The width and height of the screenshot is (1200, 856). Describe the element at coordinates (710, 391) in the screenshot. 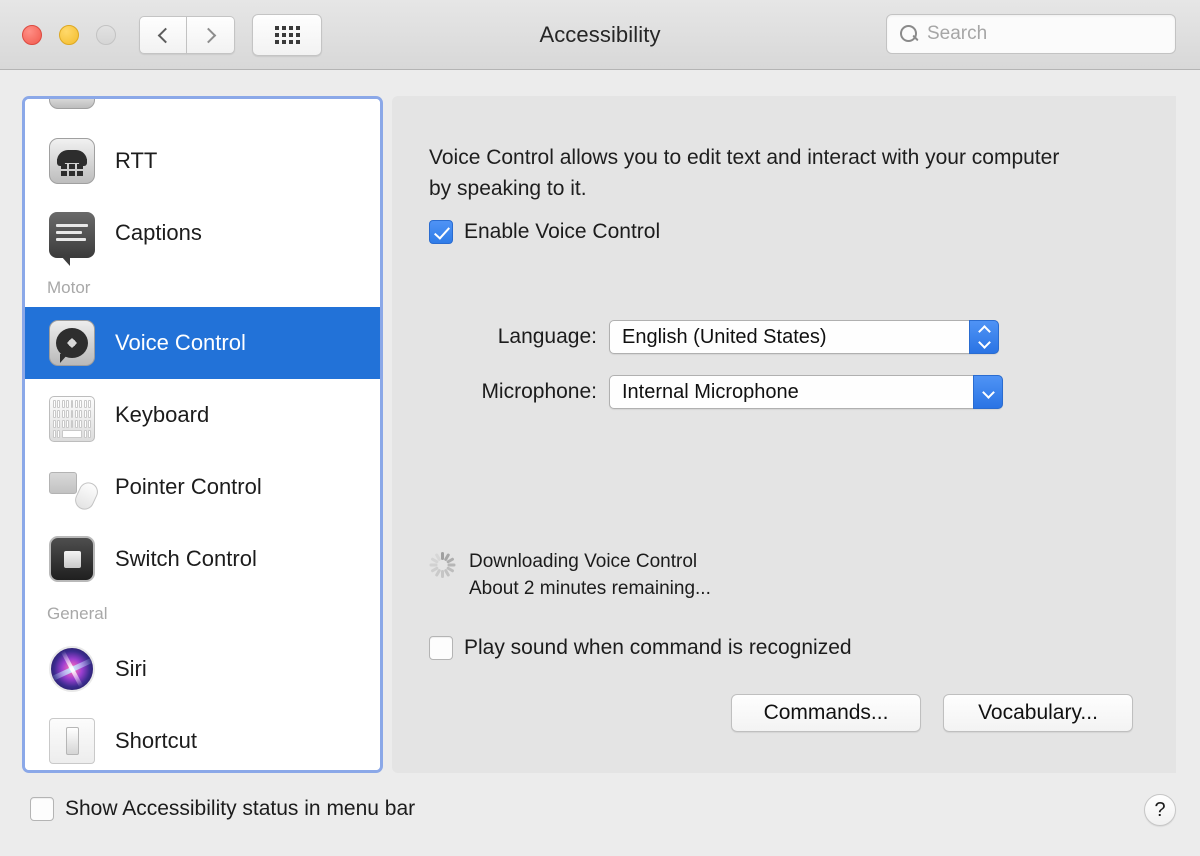

I see `microphone-value: Internal Microphone` at that location.